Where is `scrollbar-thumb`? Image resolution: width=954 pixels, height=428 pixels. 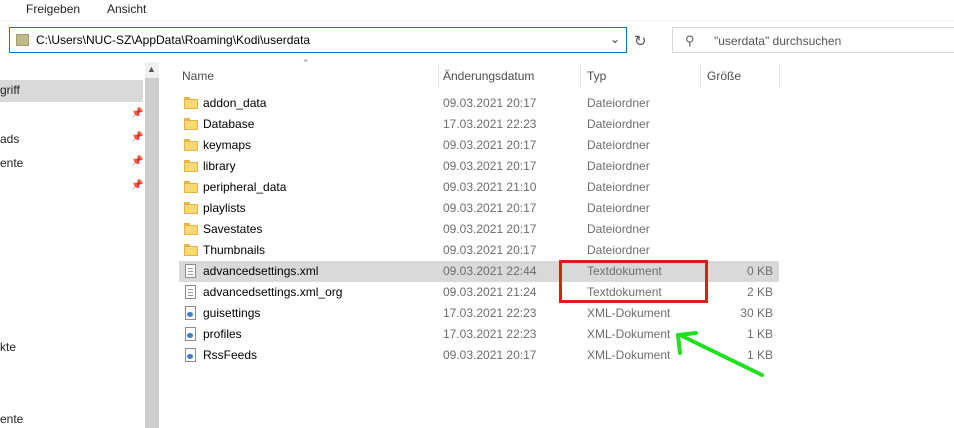 scrollbar-thumb is located at coordinates (152, 253).